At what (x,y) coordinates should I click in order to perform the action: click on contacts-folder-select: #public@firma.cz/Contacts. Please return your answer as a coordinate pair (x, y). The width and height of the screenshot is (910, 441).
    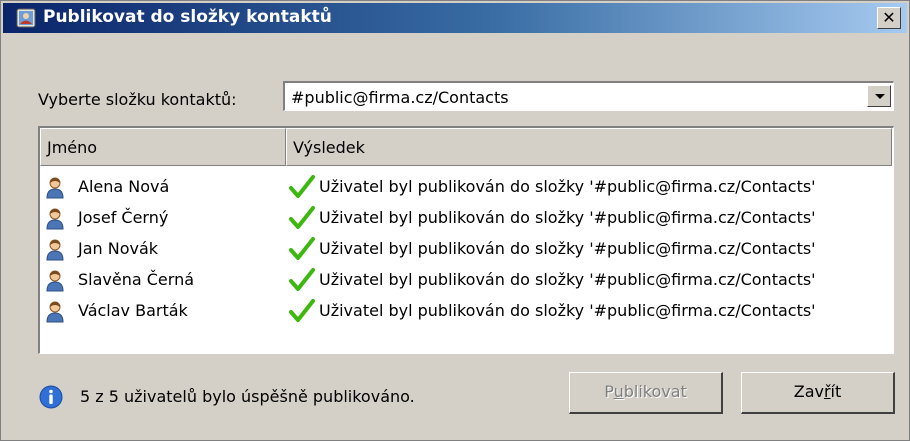
    Looking at the image, I should click on (588, 96).